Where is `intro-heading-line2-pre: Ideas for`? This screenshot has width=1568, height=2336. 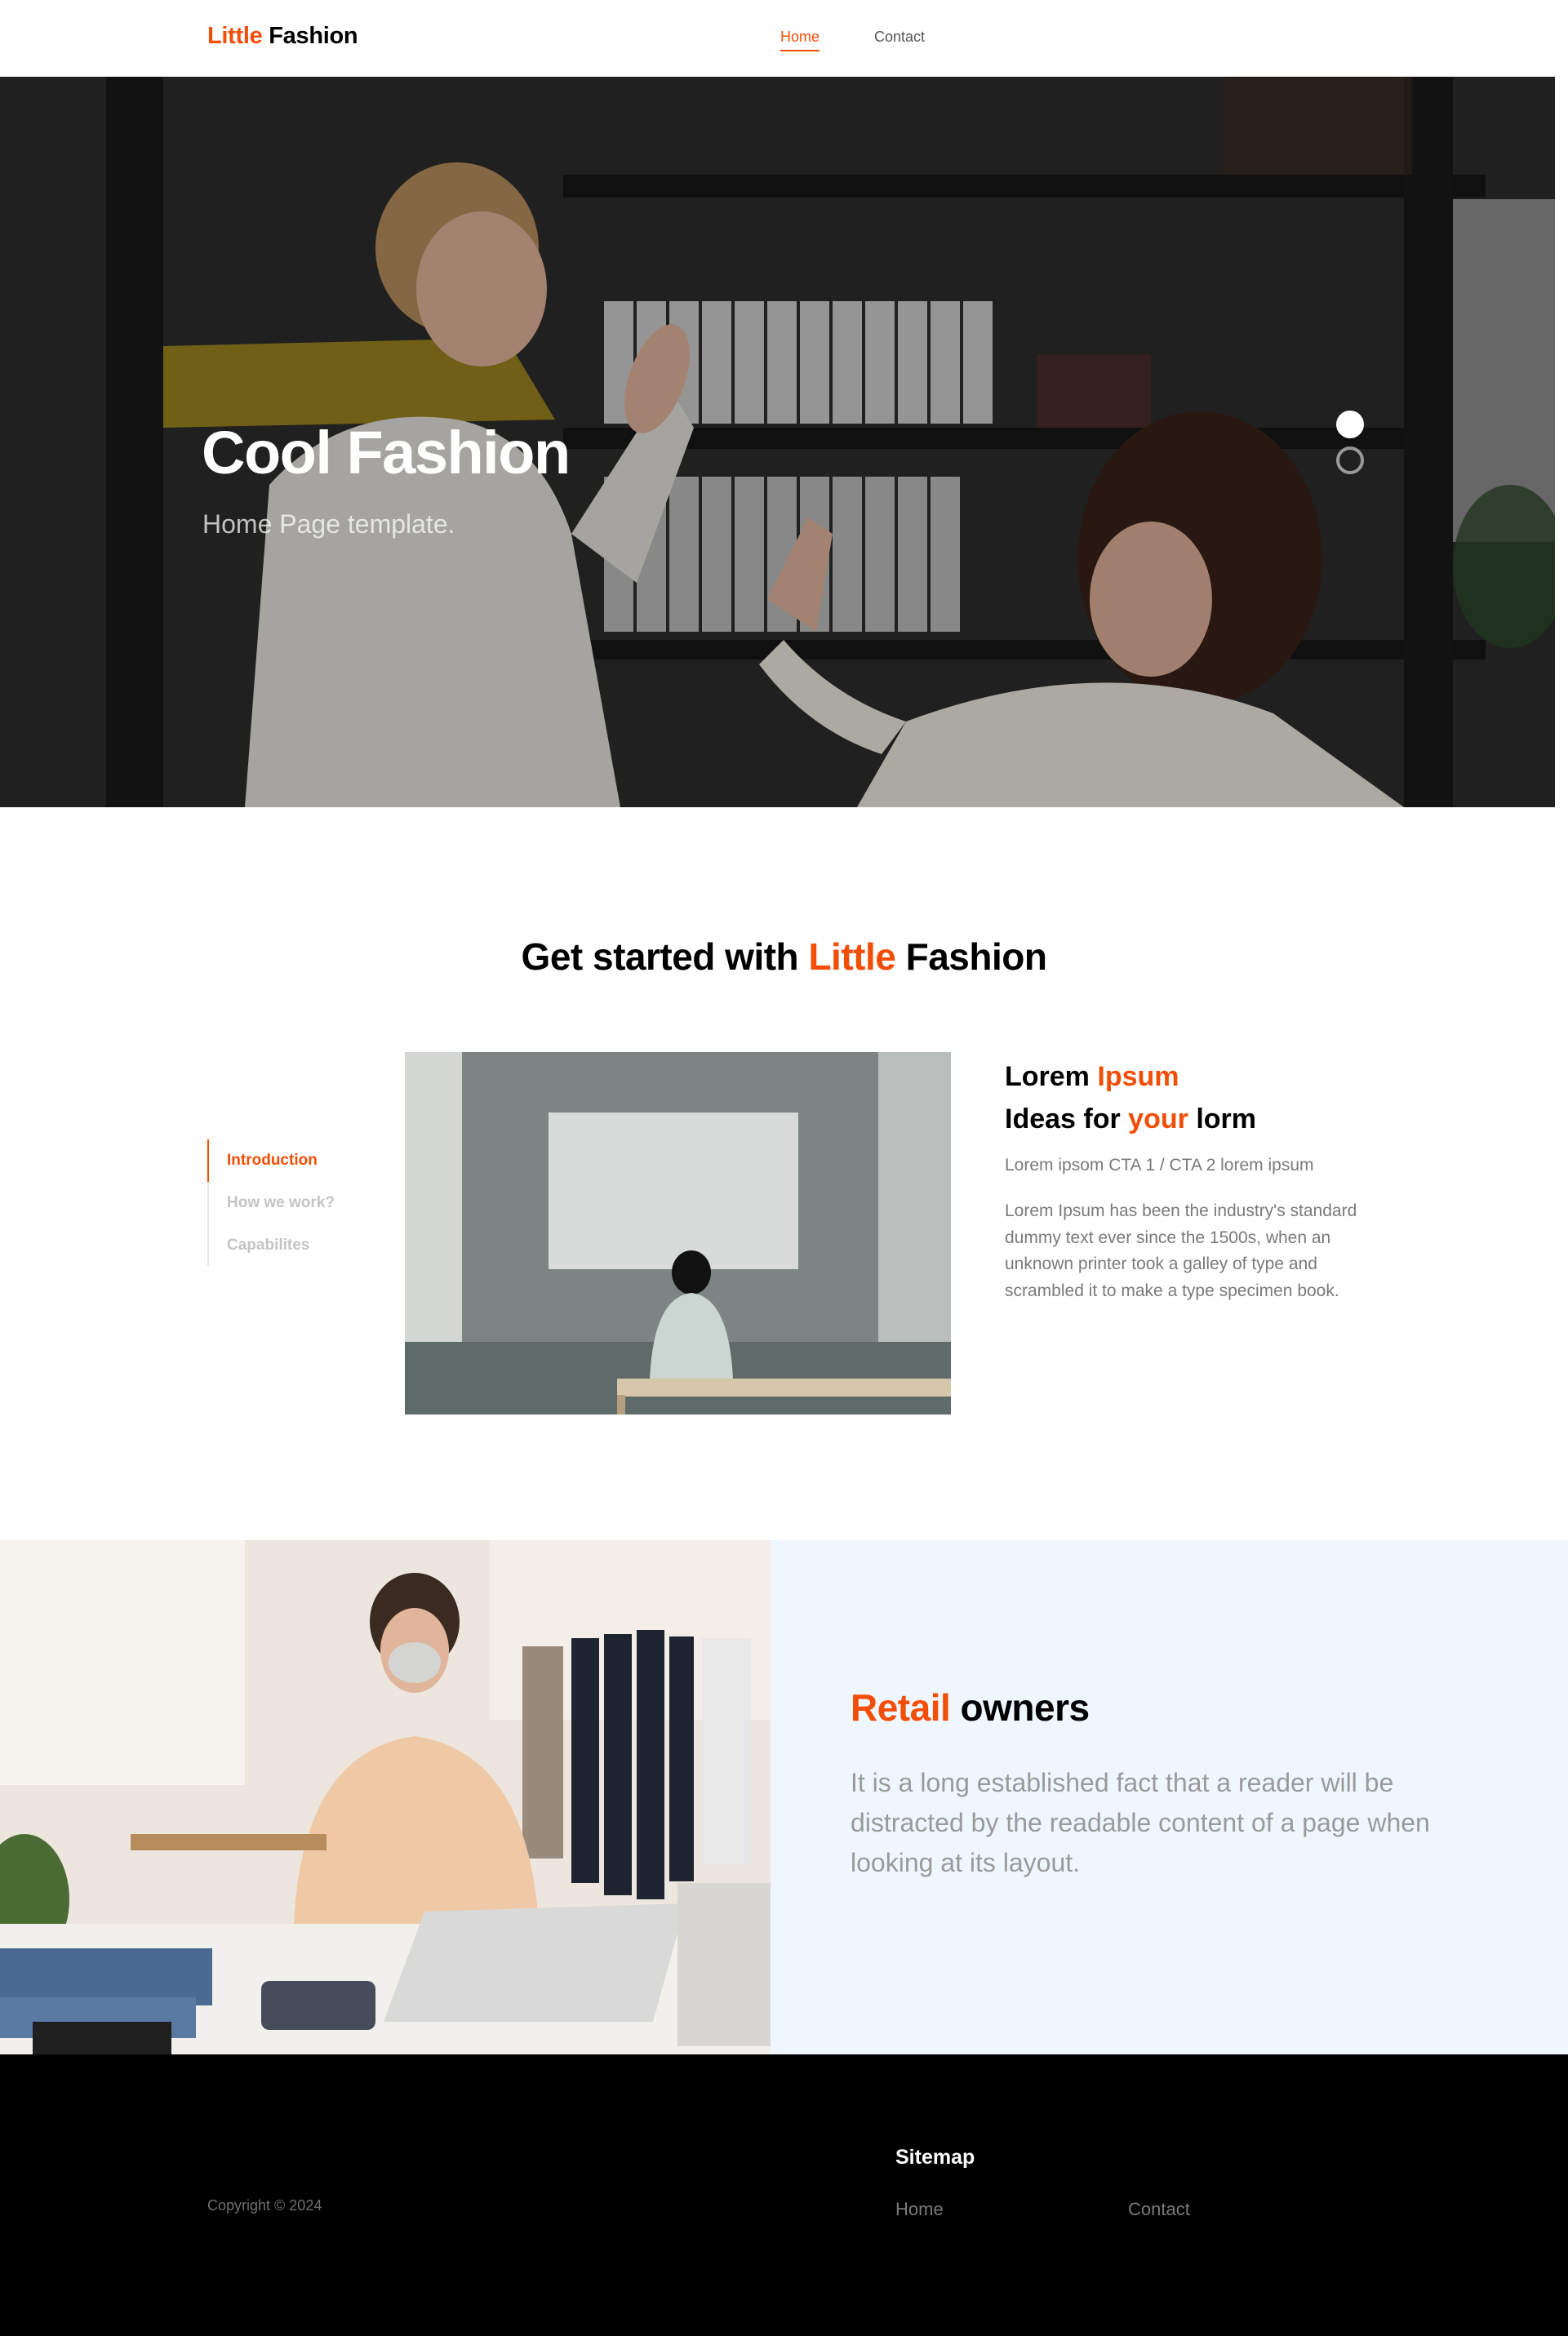 intro-heading-line2-pre: Ideas for is located at coordinates (1063, 1119).